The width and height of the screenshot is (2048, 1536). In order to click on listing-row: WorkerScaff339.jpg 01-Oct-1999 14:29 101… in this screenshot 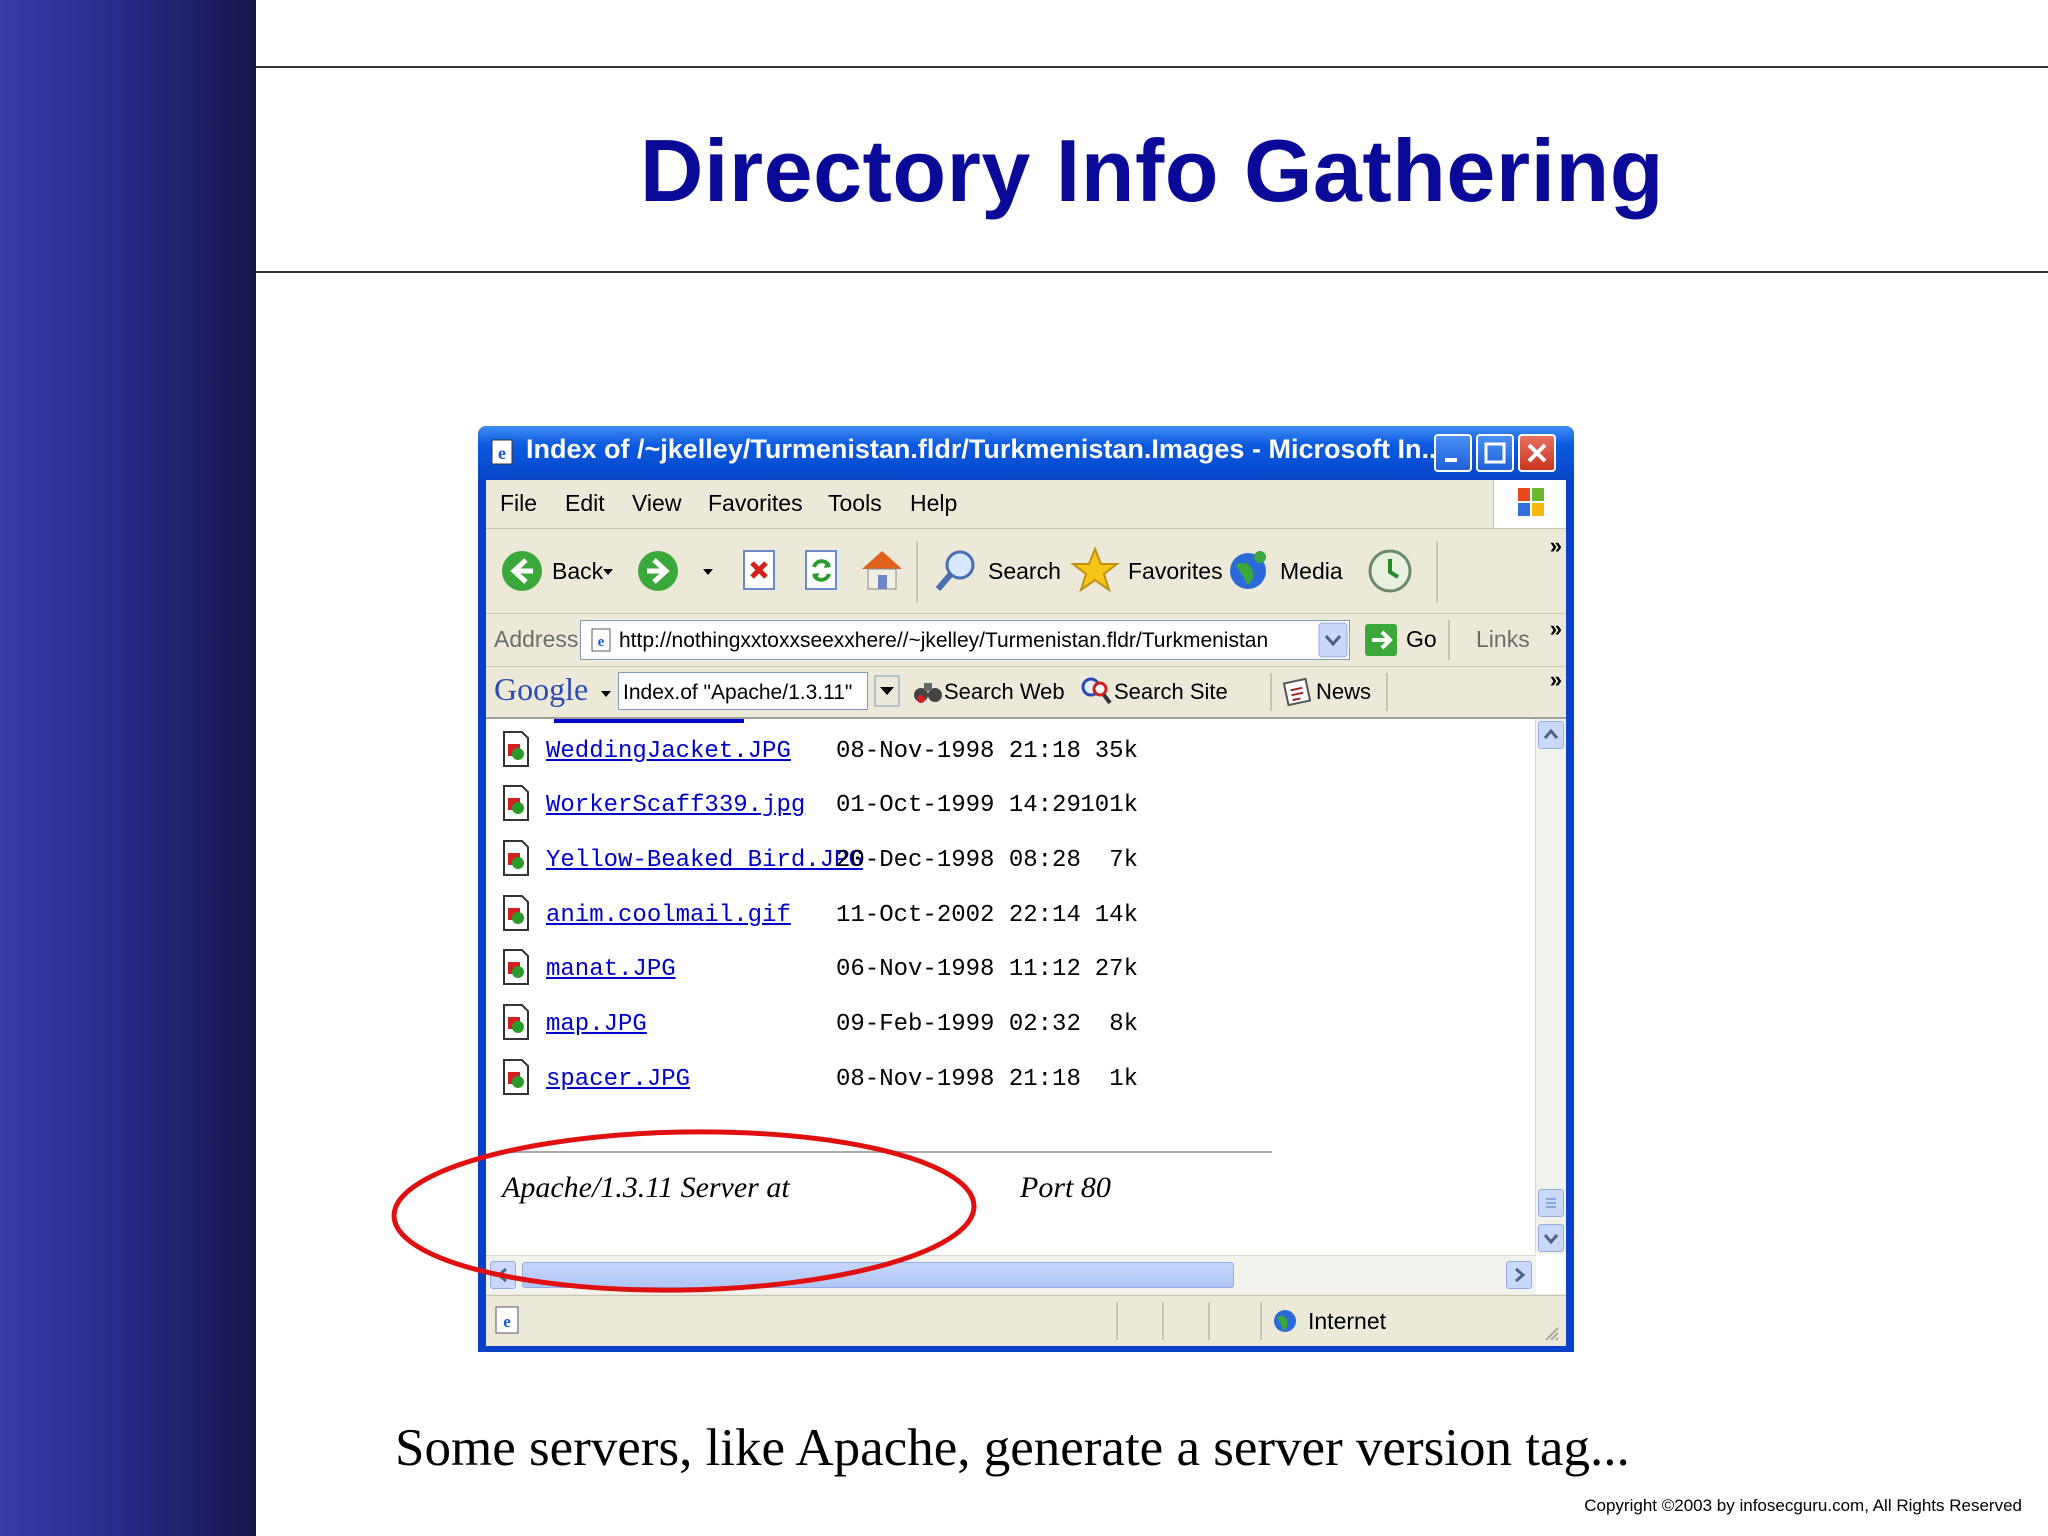, I will do `click(936, 809)`.